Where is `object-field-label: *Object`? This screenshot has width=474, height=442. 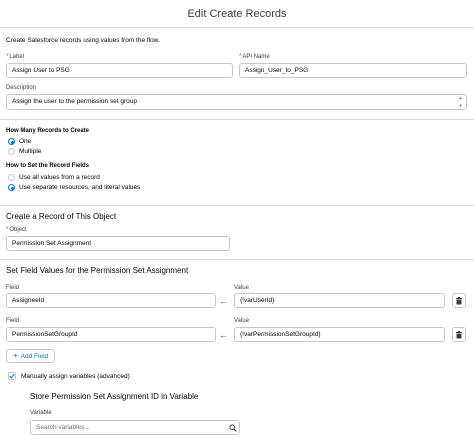 object-field-label: *Object is located at coordinates (16, 230).